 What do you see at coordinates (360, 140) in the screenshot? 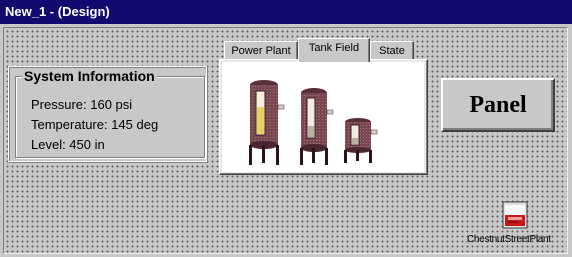
I see `tank-3-icon` at bounding box center [360, 140].